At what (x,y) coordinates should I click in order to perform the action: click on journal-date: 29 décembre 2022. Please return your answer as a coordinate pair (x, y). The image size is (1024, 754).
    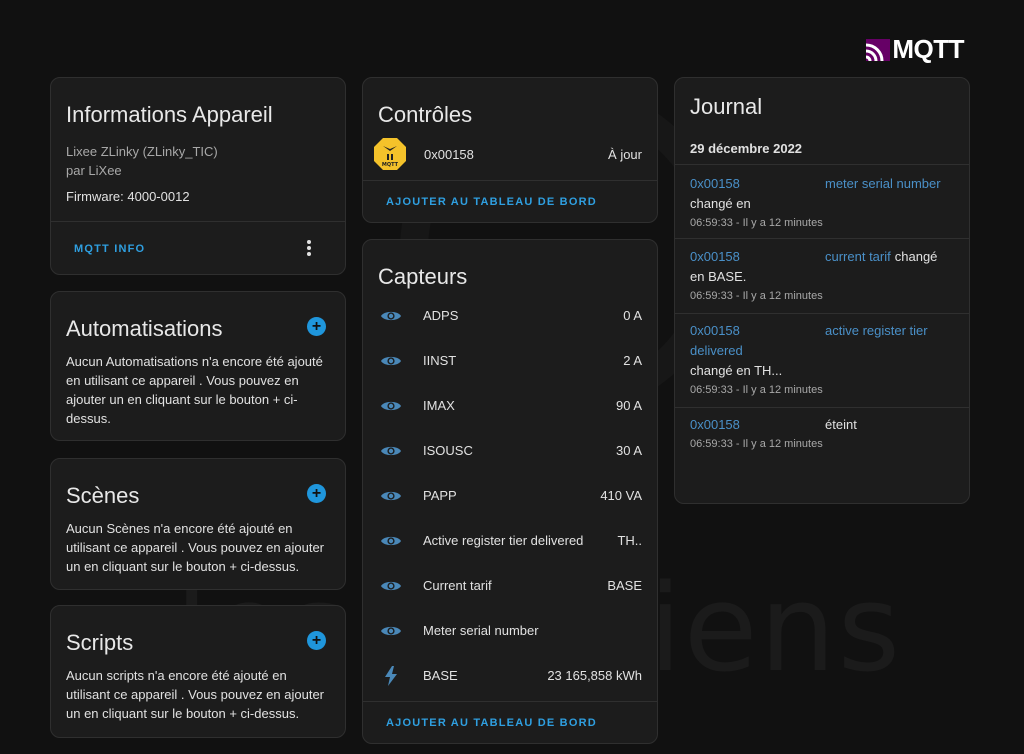
    Looking at the image, I should click on (746, 148).